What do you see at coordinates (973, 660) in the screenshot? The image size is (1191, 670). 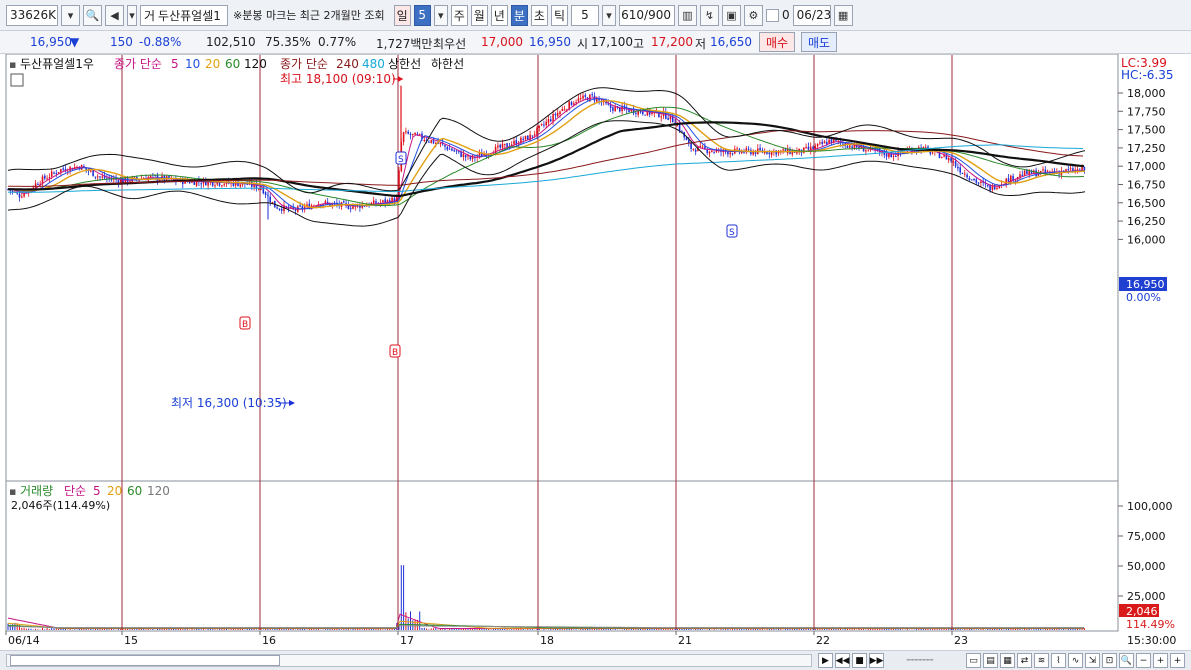 I see `zoom-bar-icon: ▭` at bounding box center [973, 660].